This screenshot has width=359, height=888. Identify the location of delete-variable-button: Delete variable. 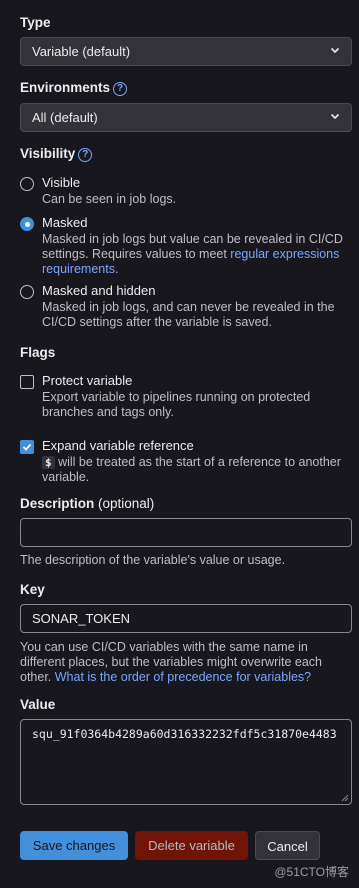
(191, 845).